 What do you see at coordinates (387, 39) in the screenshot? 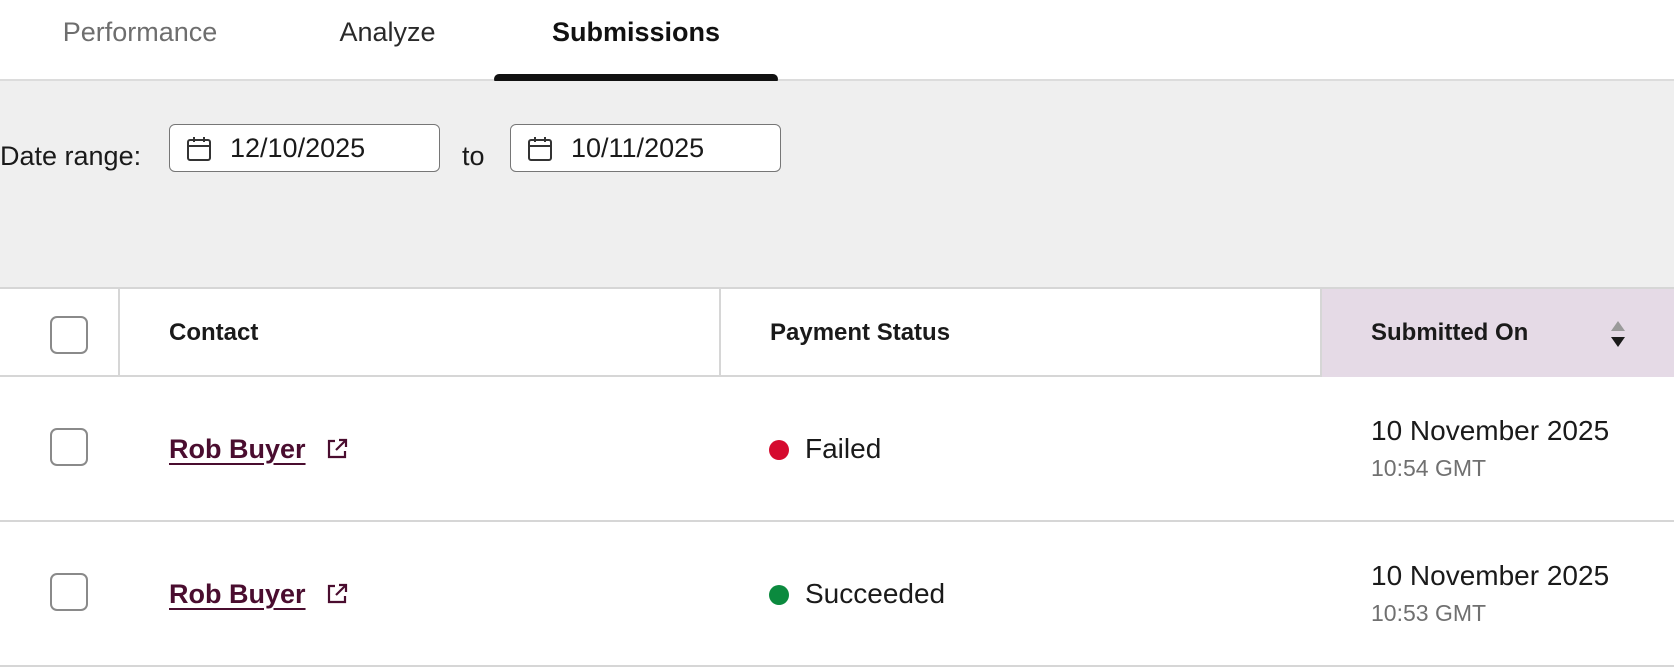
I see `tab-analyze: Analyze` at bounding box center [387, 39].